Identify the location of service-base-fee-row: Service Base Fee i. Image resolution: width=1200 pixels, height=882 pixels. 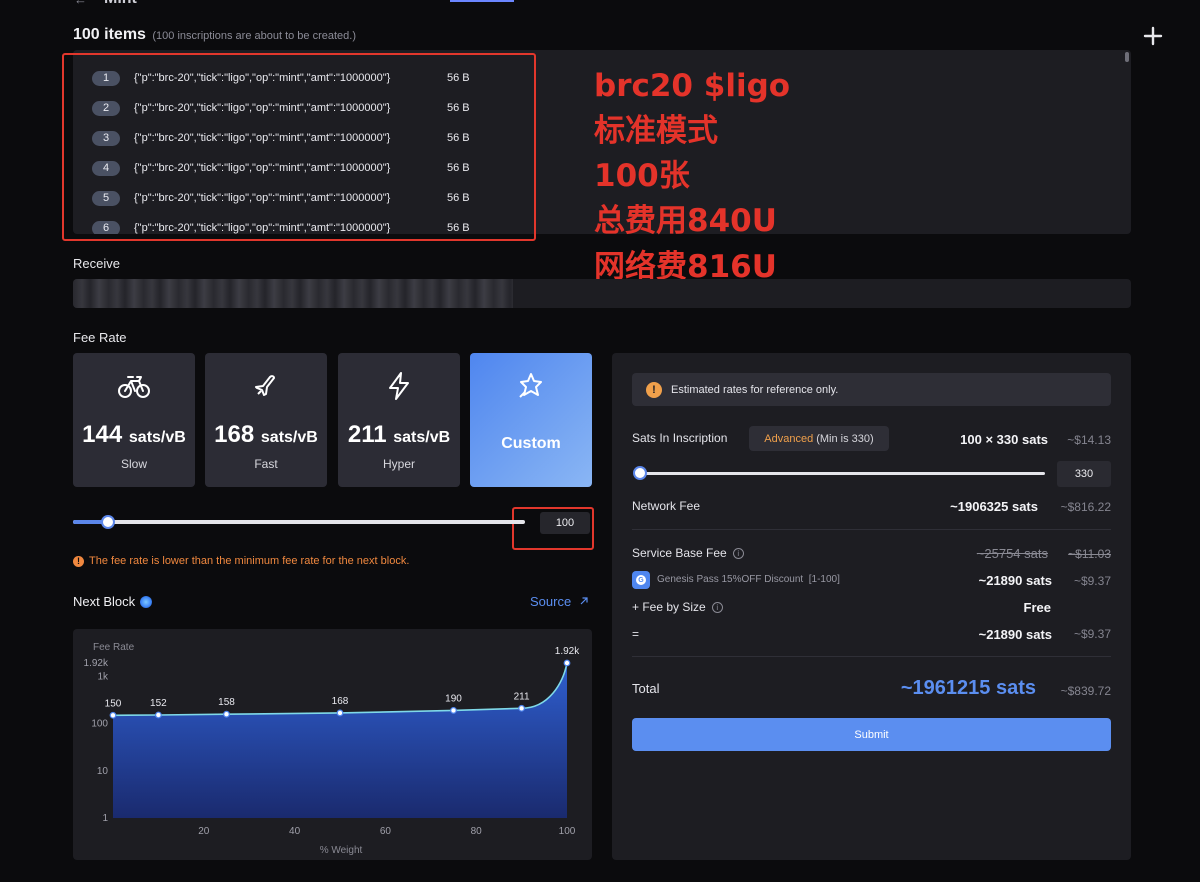
(688, 553).